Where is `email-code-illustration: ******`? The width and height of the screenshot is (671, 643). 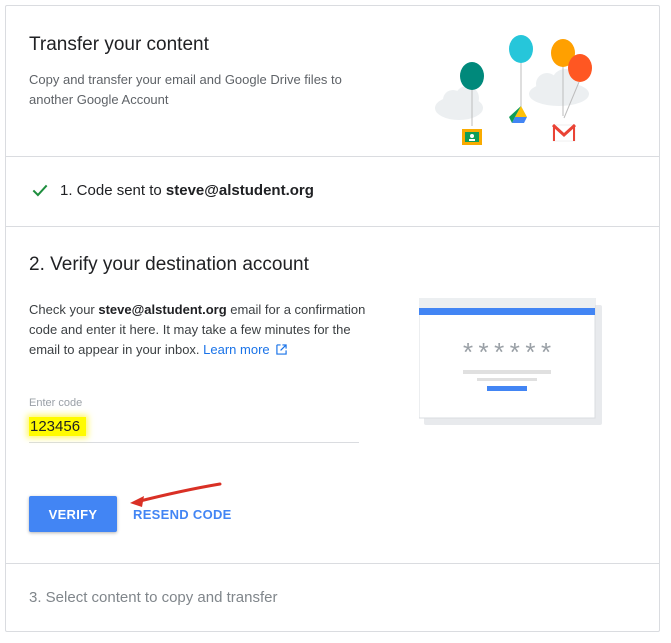 email-code-illustration: ****** is located at coordinates (510, 361).